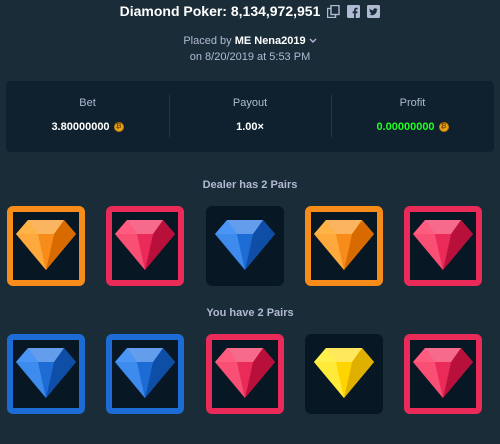  Describe the element at coordinates (313, 41) in the screenshot. I see `chevron-down-icon` at that location.